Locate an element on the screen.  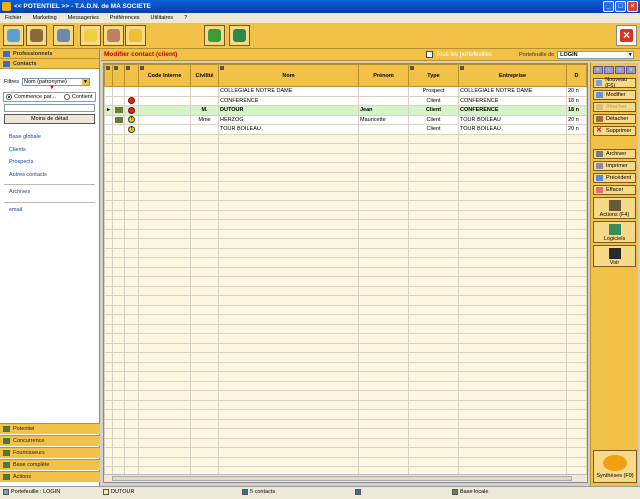
section-actions: Actions is located at coordinates (50, 476).